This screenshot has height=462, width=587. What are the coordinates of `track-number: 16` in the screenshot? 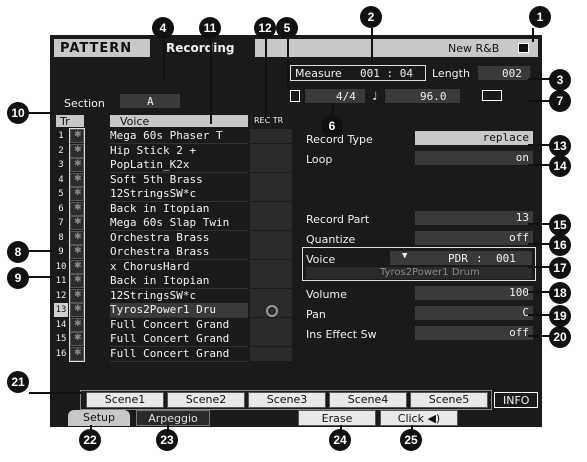 It's located at (61, 353).